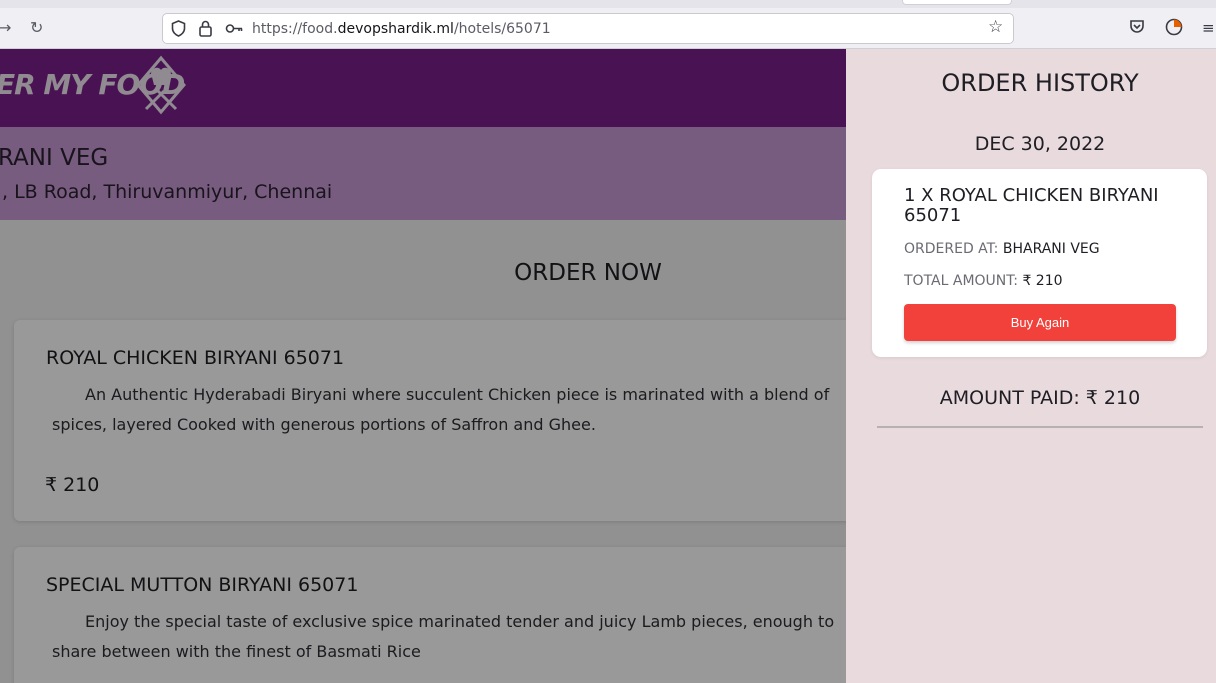 The width and height of the screenshot is (1216, 683). Describe the element at coordinates (36, 28) in the screenshot. I see `reload-icon: ↻` at that location.